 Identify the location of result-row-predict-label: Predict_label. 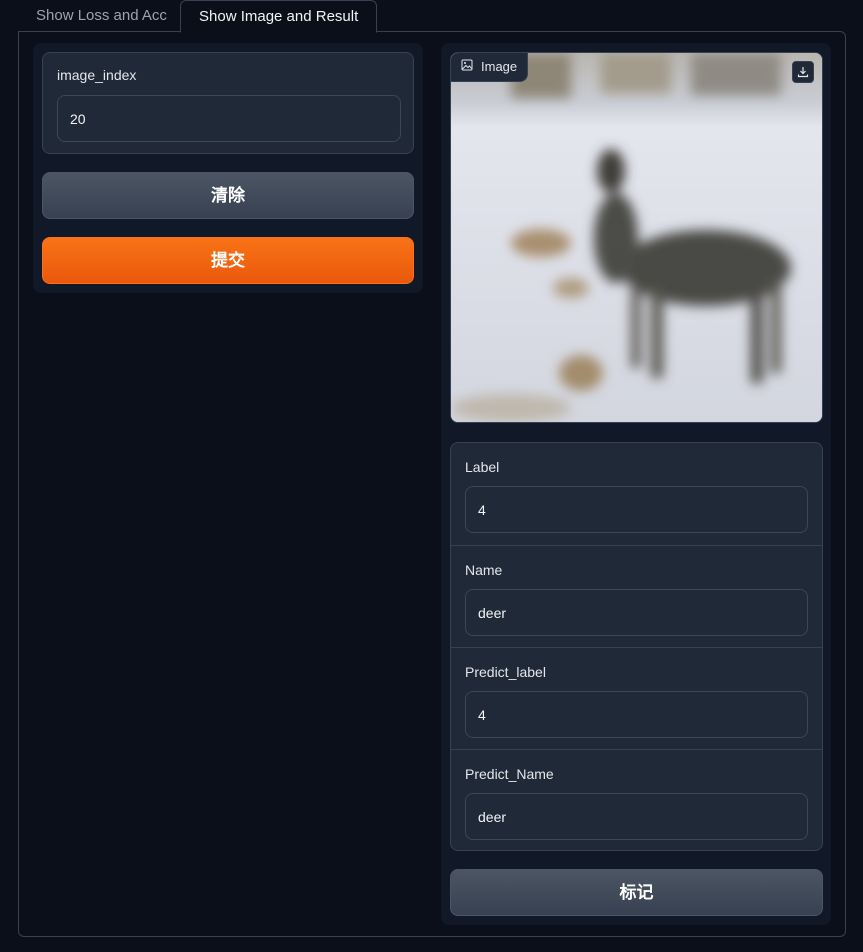
(636, 698).